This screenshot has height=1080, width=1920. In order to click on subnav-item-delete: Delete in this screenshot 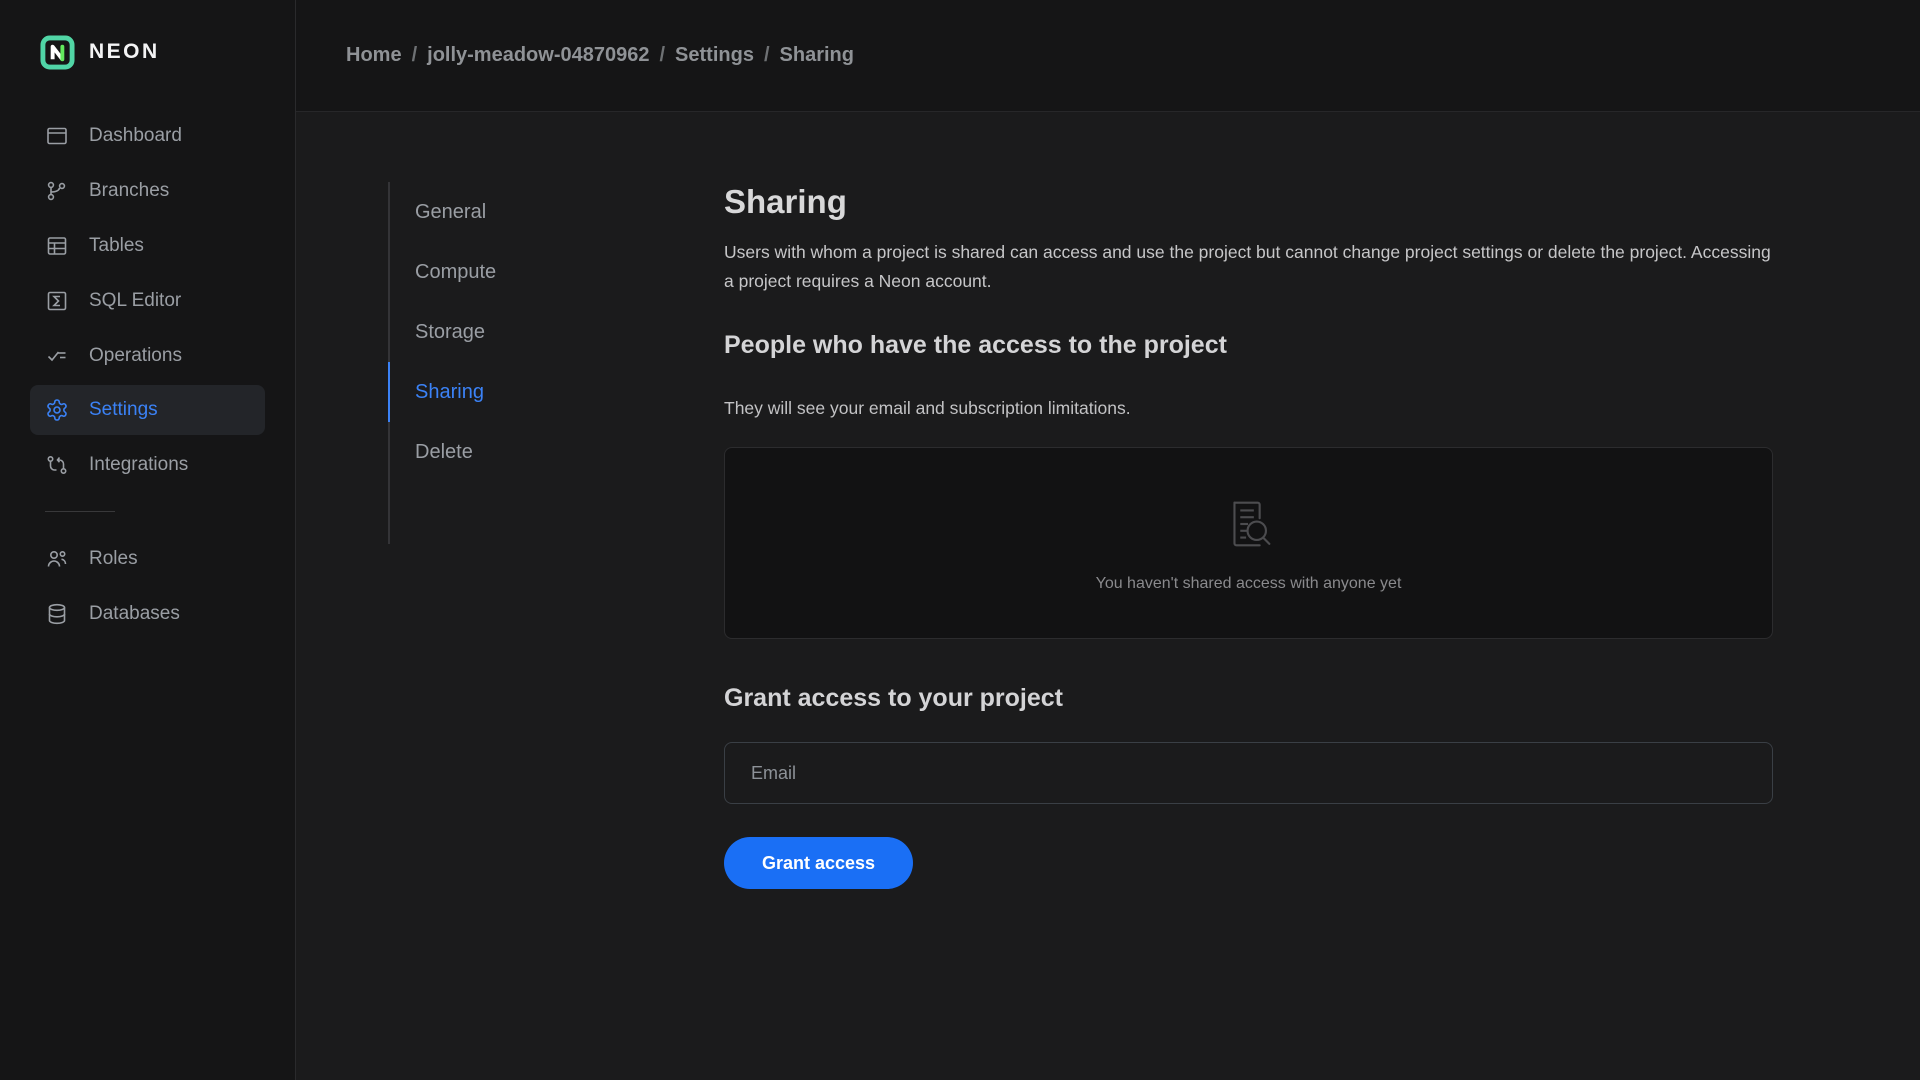, I will do `click(513, 452)`.